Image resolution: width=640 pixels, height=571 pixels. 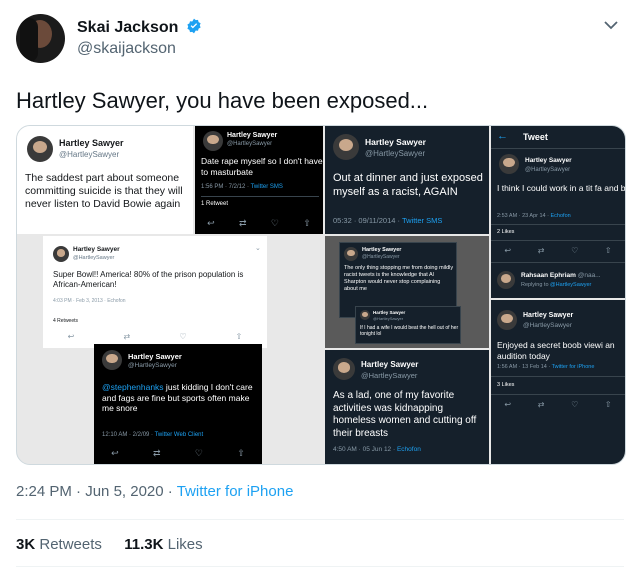 What do you see at coordinates (124, 491) in the screenshot?
I see `tweet-date: Jun 5, 2020` at bounding box center [124, 491].